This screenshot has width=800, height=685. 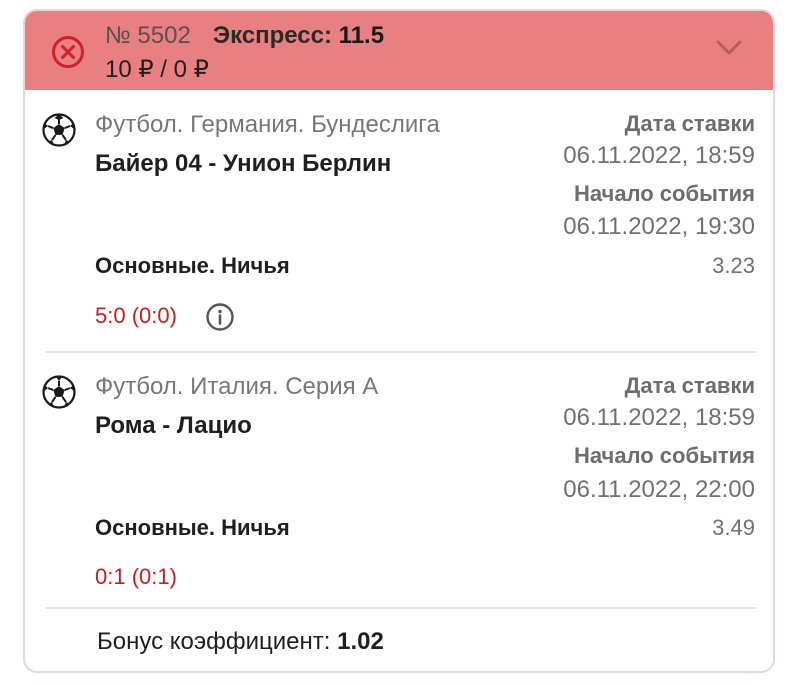 I want to click on event-teams: Рома - Лацио, so click(x=173, y=425).